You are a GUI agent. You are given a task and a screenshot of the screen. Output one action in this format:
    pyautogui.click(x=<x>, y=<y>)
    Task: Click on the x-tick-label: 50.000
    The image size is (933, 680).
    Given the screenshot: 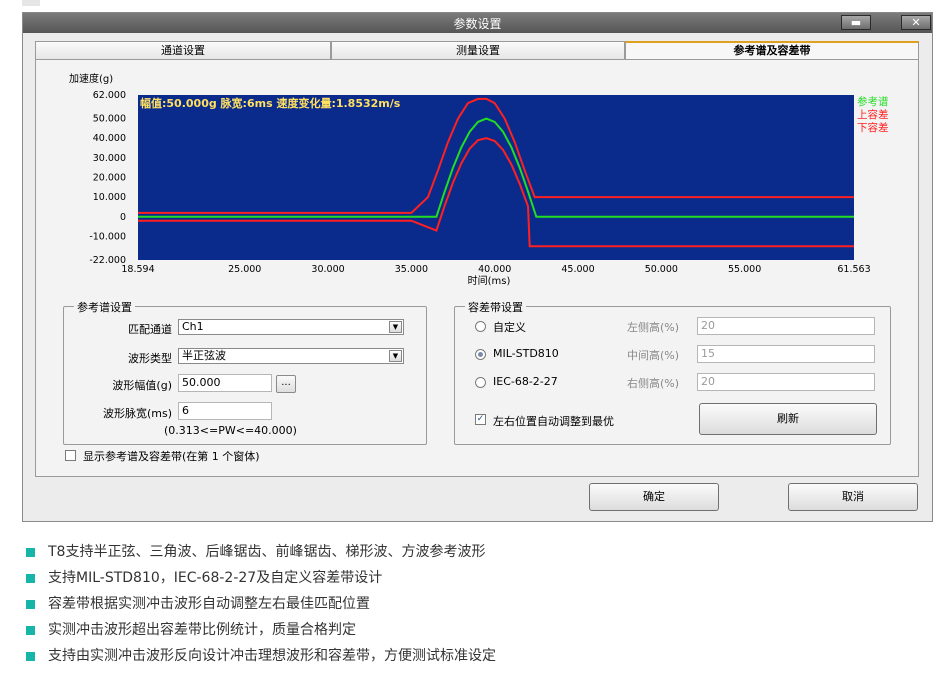 What is the action you would take?
    pyautogui.click(x=661, y=269)
    